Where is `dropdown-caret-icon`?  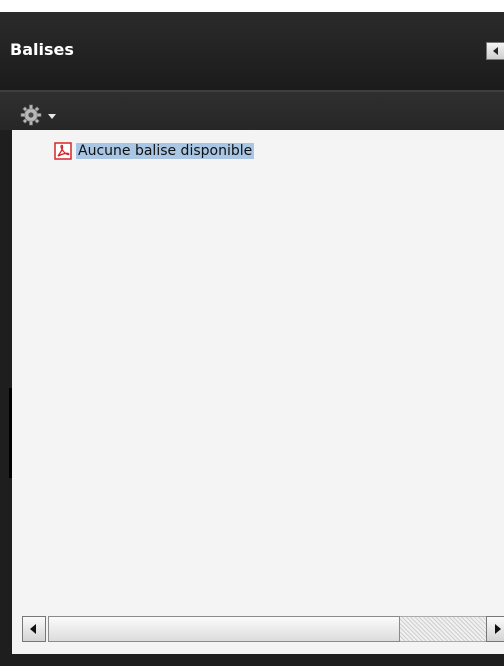 dropdown-caret-icon is located at coordinates (52, 116).